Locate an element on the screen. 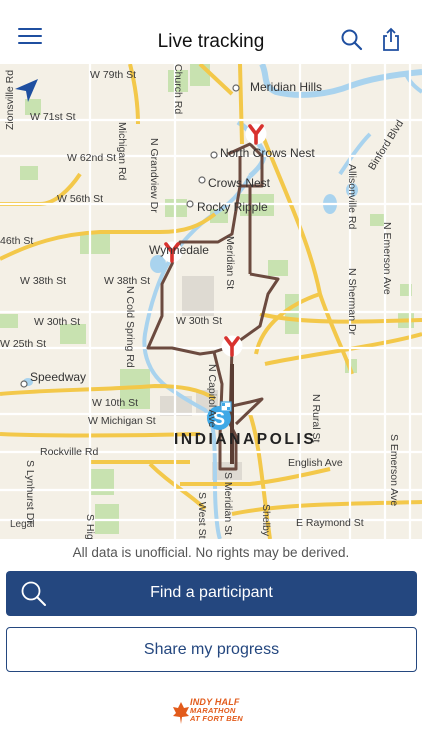 The width and height of the screenshot is (422, 750). legal-link: Legal is located at coordinates (22, 524).